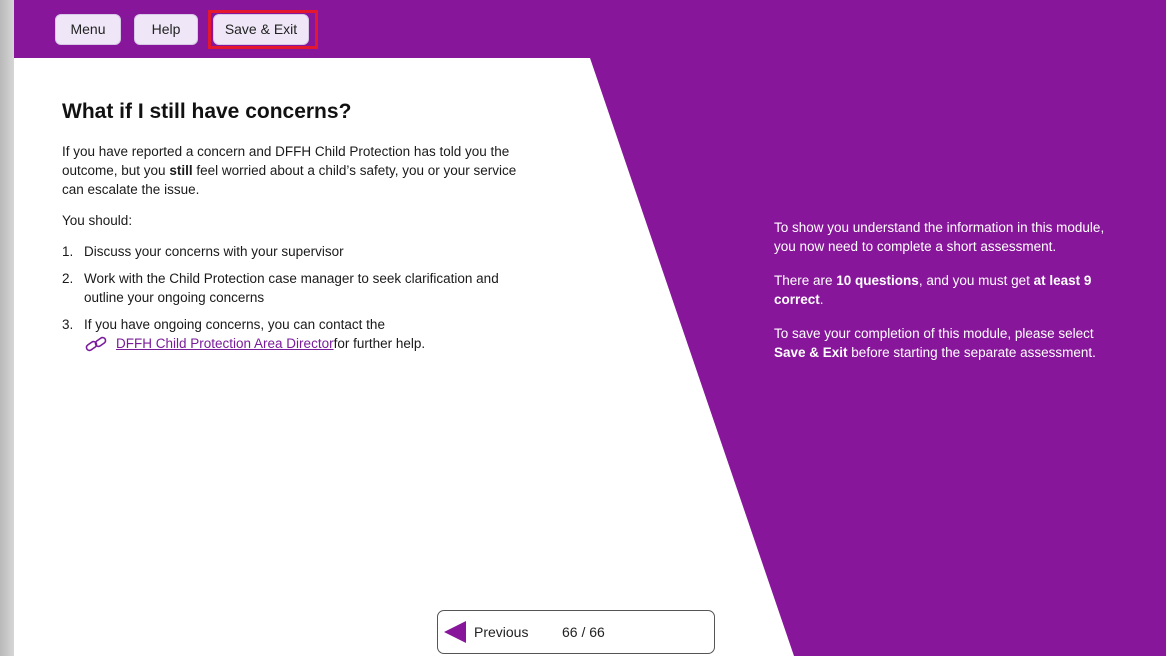 Image resolution: width=1166 pixels, height=656 pixels. Describe the element at coordinates (976, 280) in the screenshot. I see `requirements-text-2: , and you must get` at that location.